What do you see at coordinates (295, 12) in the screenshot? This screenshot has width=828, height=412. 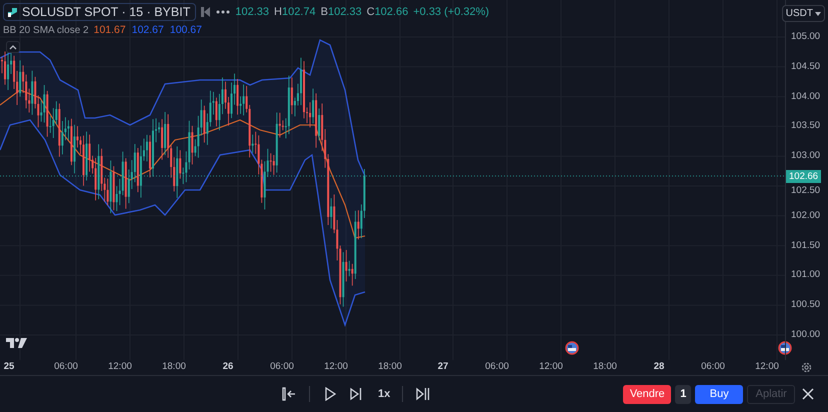 I see `ohlc-value: H102.74` at bounding box center [295, 12].